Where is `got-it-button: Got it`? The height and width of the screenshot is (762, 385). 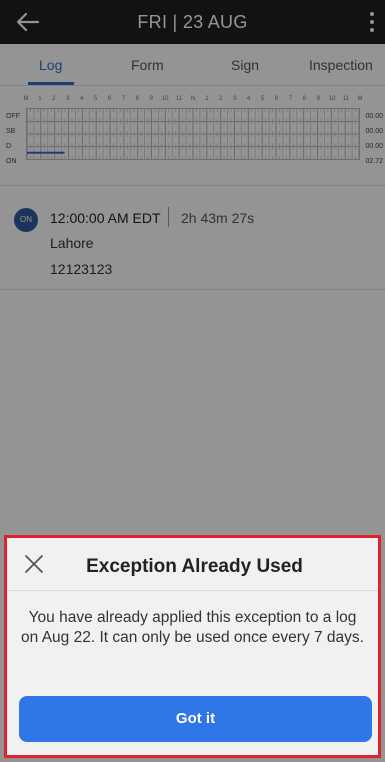
got-it-button: Got it is located at coordinates (195, 719).